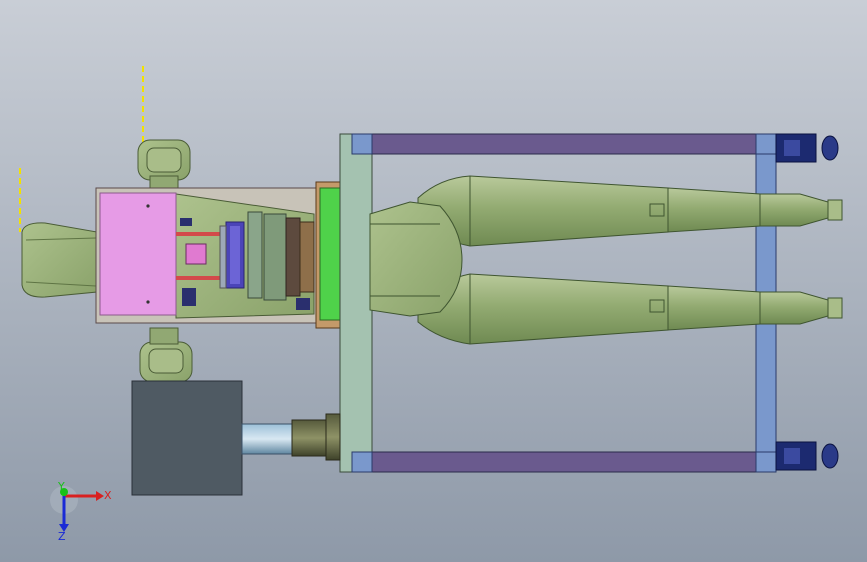 The height and width of the screenshot is (562, 867). Describe the element at coordinates (268, 439) in the screenshot. I see `drive-shaft` at that location.